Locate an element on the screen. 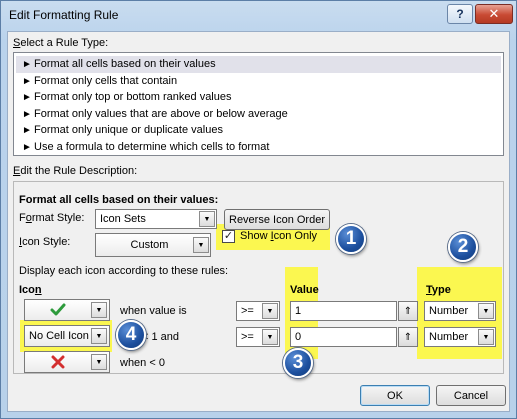 Image resolution: width=517 pixels, height=419 pixels. window-title: Edit Formatting Rule is located at coordinates (64, 15).